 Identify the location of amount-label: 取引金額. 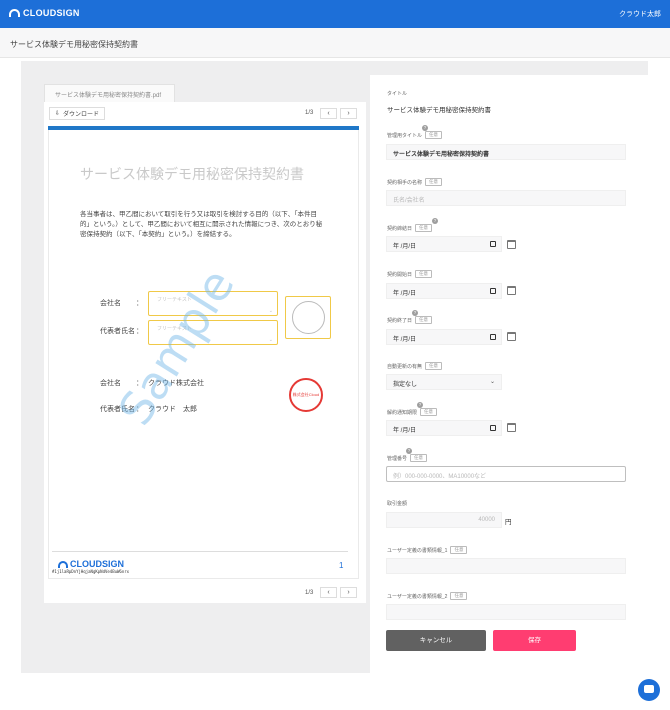
(397, 504).